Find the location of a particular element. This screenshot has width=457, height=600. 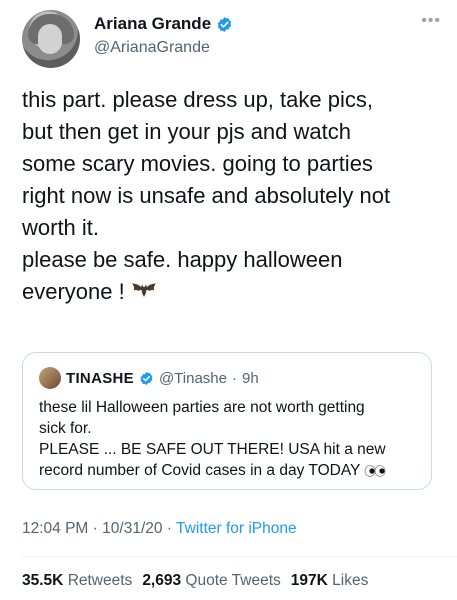

tweet-time: 12:04 PM is located at coordinates (55, 528).